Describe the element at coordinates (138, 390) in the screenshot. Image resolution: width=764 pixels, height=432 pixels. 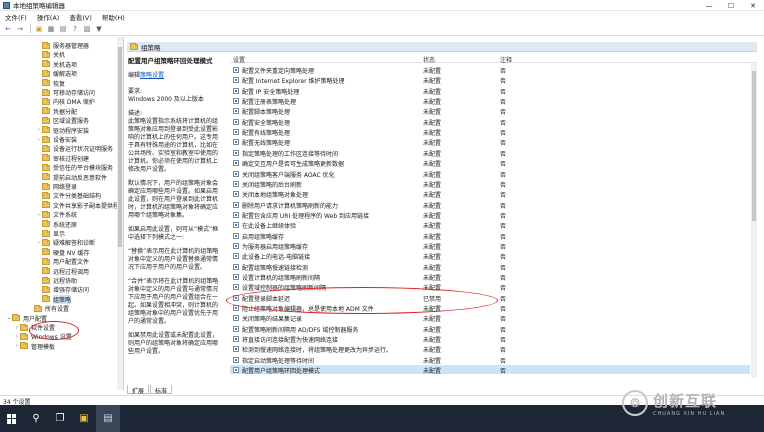
I see `tab-extended: 扩展` at that location.